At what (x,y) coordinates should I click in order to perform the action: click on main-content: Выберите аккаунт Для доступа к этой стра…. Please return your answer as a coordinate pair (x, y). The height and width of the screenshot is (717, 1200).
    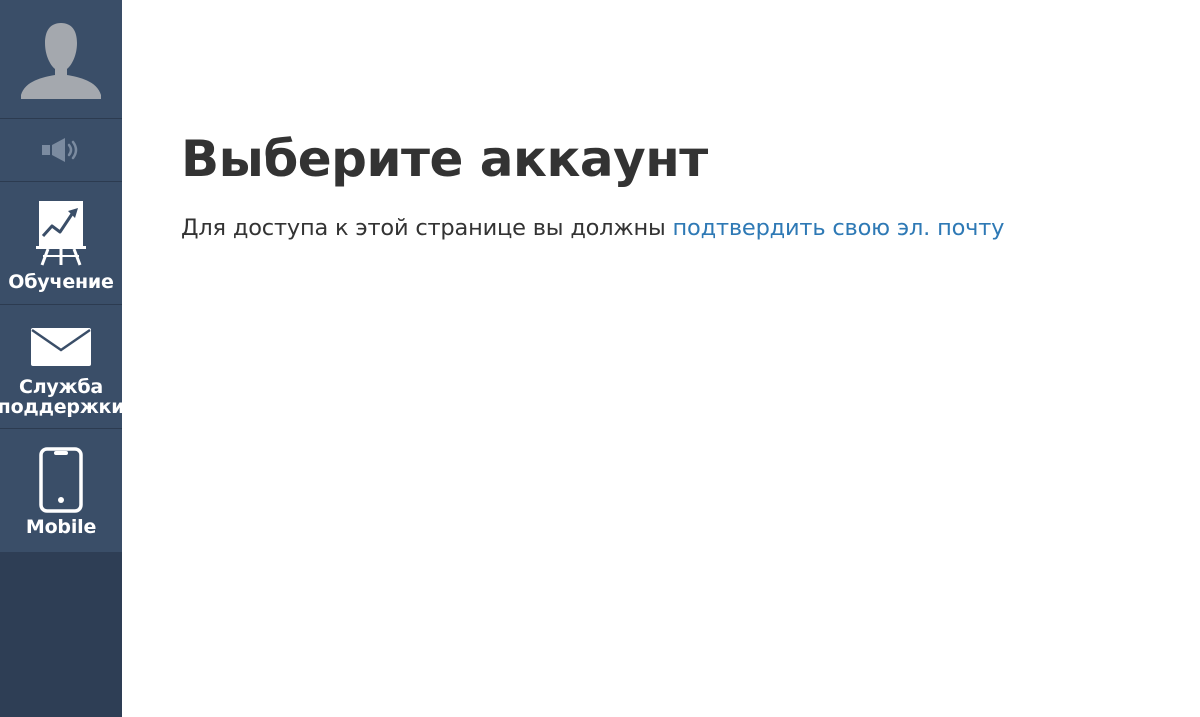
    Looking at the image, I should click on (676, 185).